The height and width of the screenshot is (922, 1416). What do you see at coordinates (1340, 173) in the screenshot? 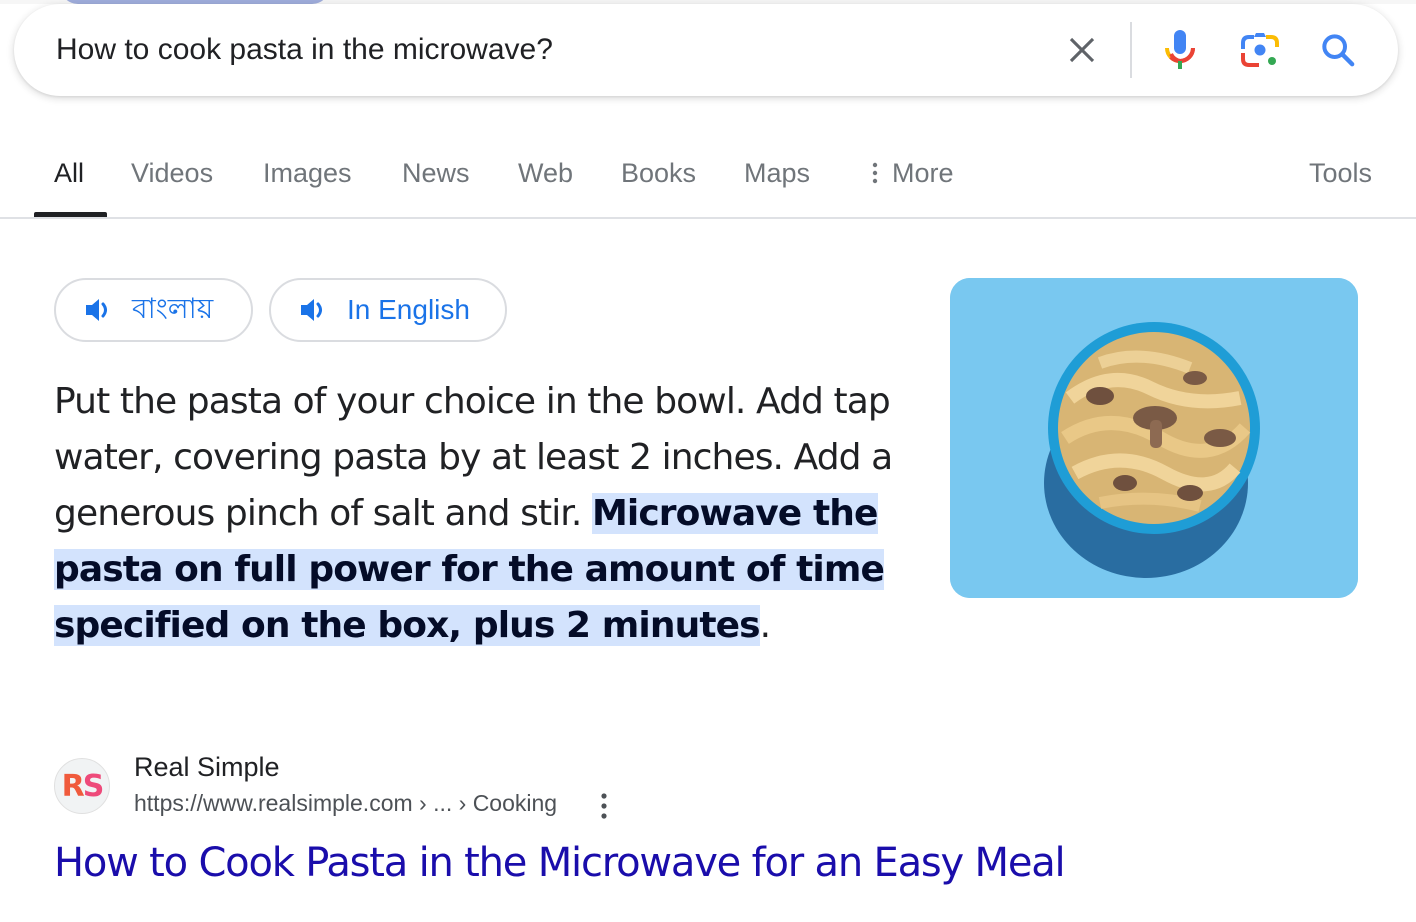
I see `tools-button: Tools` at bounding box center [1340, 173].